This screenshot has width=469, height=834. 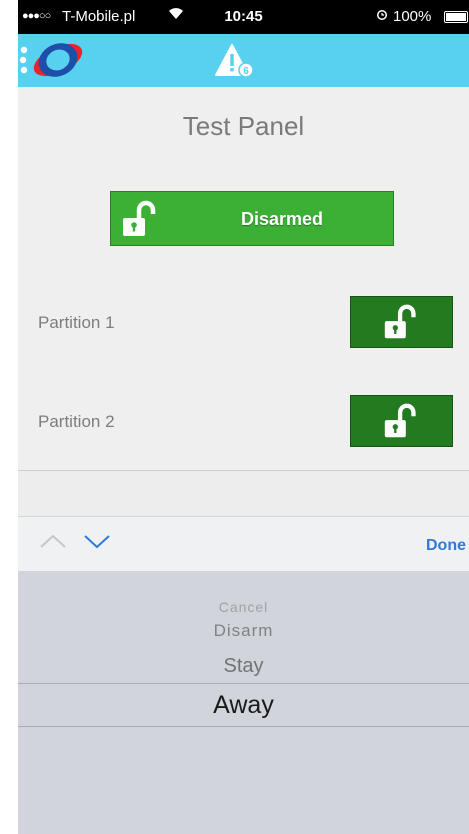 What do you see at coordinates (53, 541) in the screenshot?
I see `chevron-up-icon` at bounding box center [53, 541].